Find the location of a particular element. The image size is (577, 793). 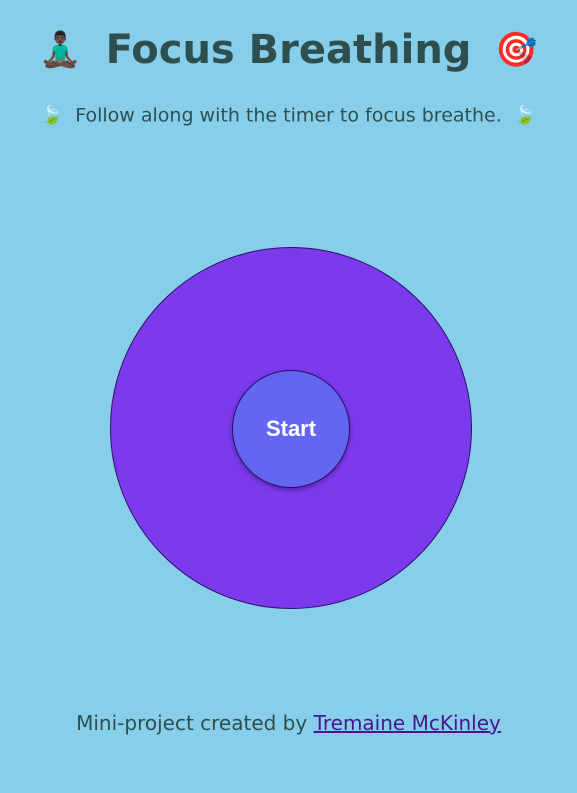

person-meditating-icon: 🧘🏿‍♂️ is located at coordinates (60, 50).